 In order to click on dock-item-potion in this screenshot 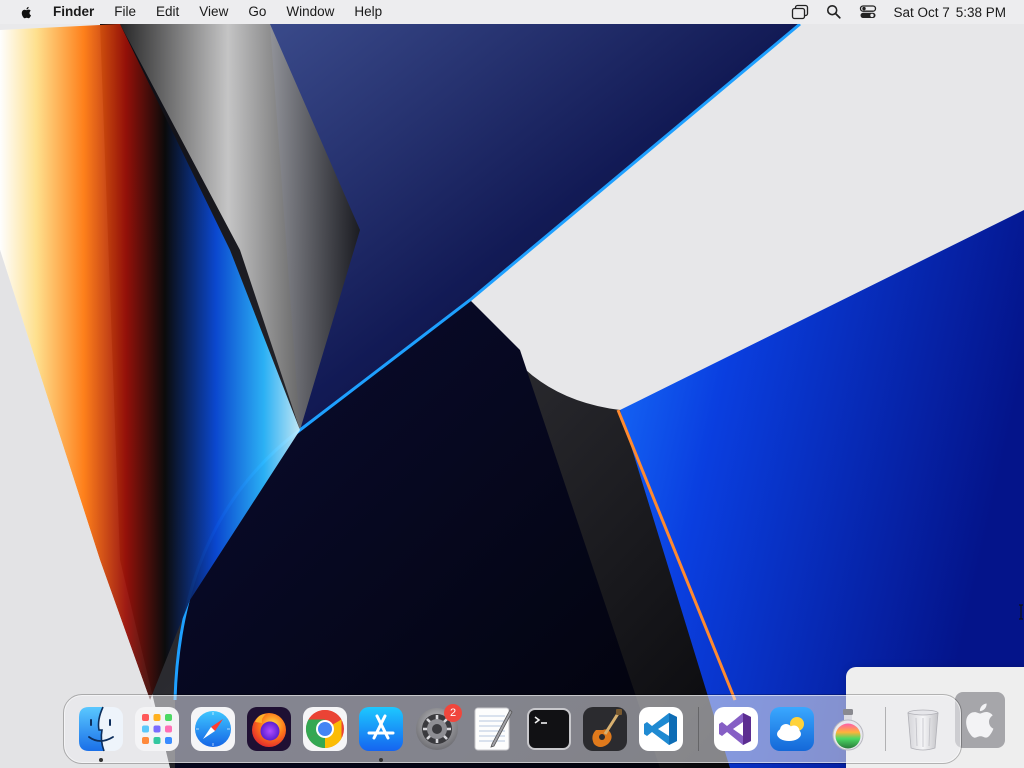, I will do `click(848, 729)`.